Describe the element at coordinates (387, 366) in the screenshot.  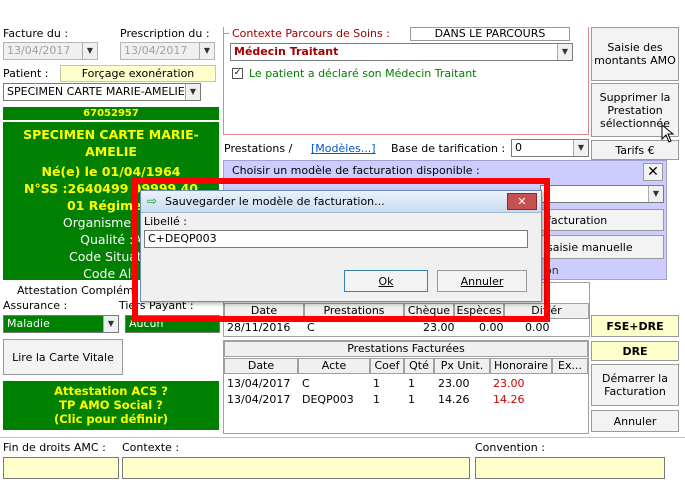
I see `billed-col-coef: Coef` at that location.